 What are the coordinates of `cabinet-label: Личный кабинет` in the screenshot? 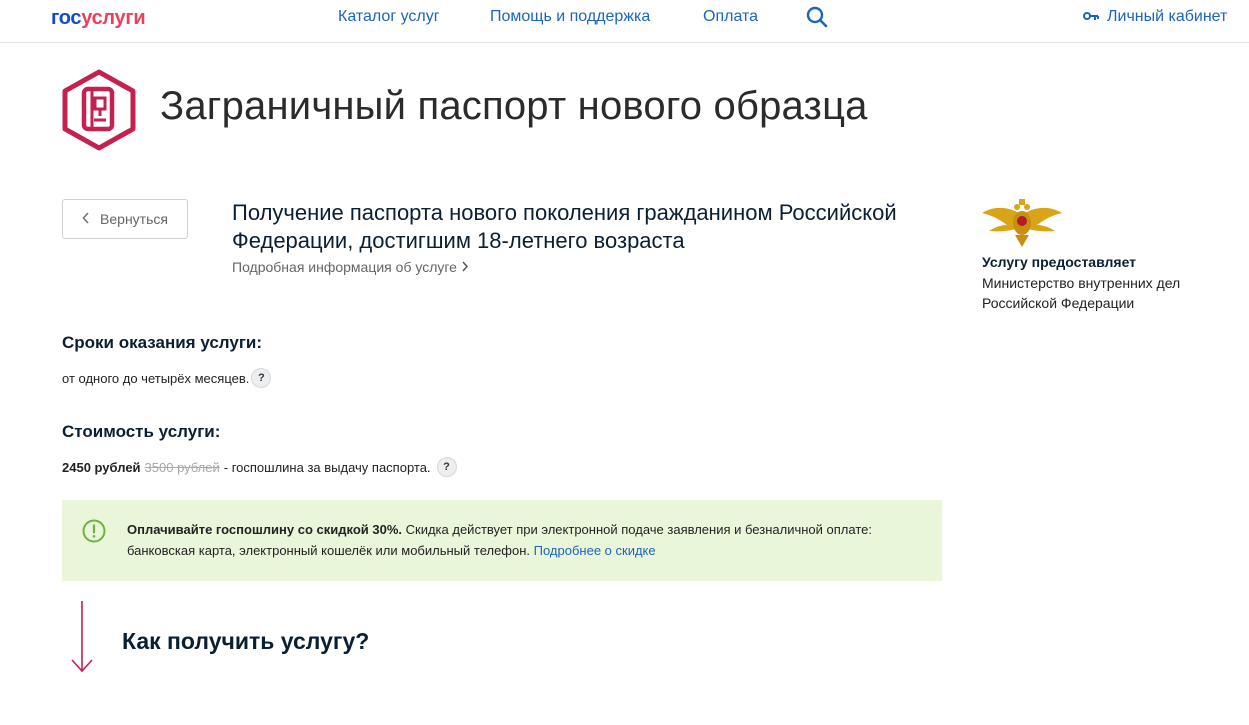 It's located at (1167, 16).